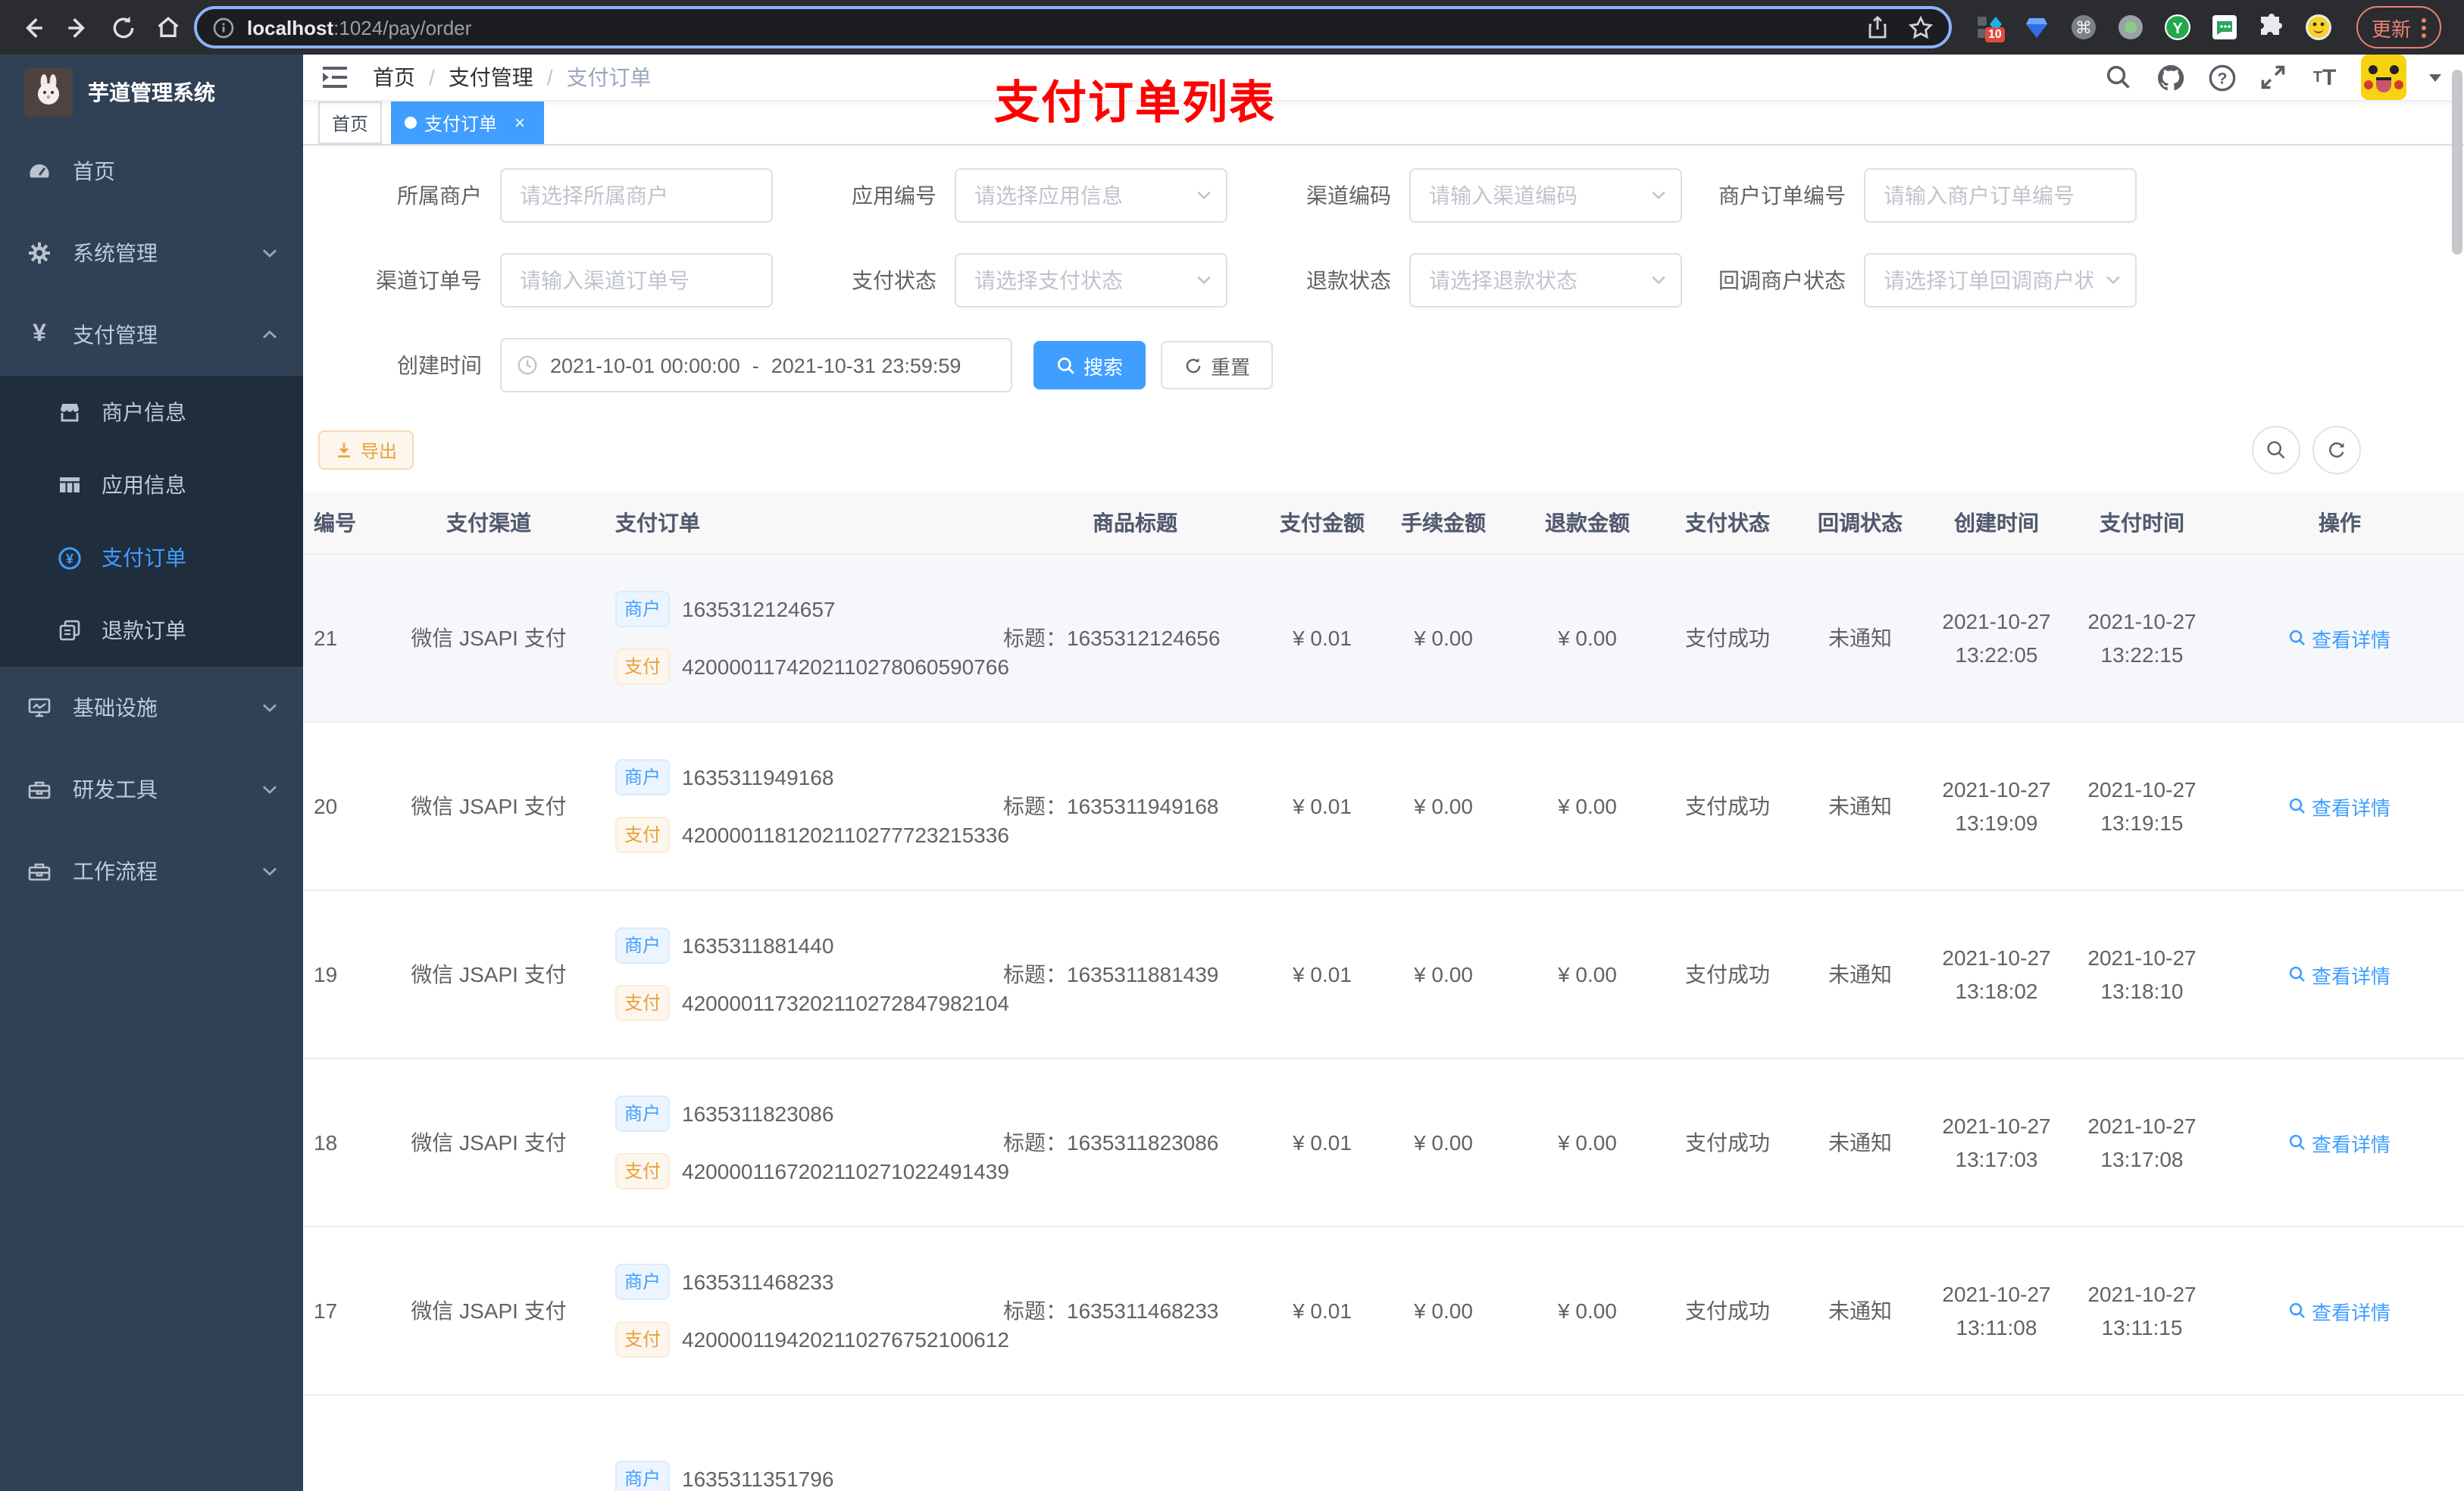  What do you see at coordinates (645, 365) in the screenshot?
I see `date-start: 2021-10-01 00:00:00` at bounding box center [645, 365].